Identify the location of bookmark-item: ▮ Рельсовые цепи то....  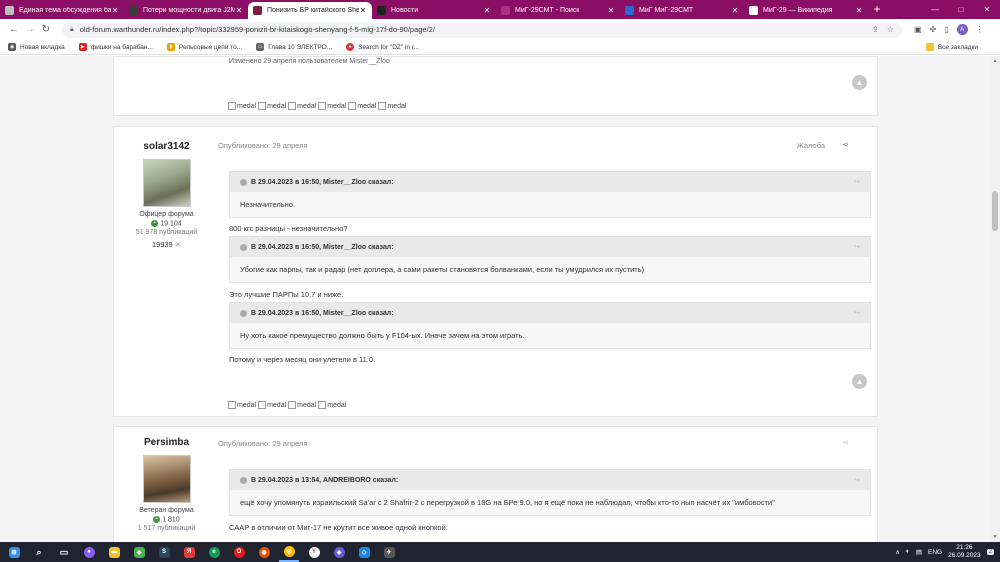
(204, 47).